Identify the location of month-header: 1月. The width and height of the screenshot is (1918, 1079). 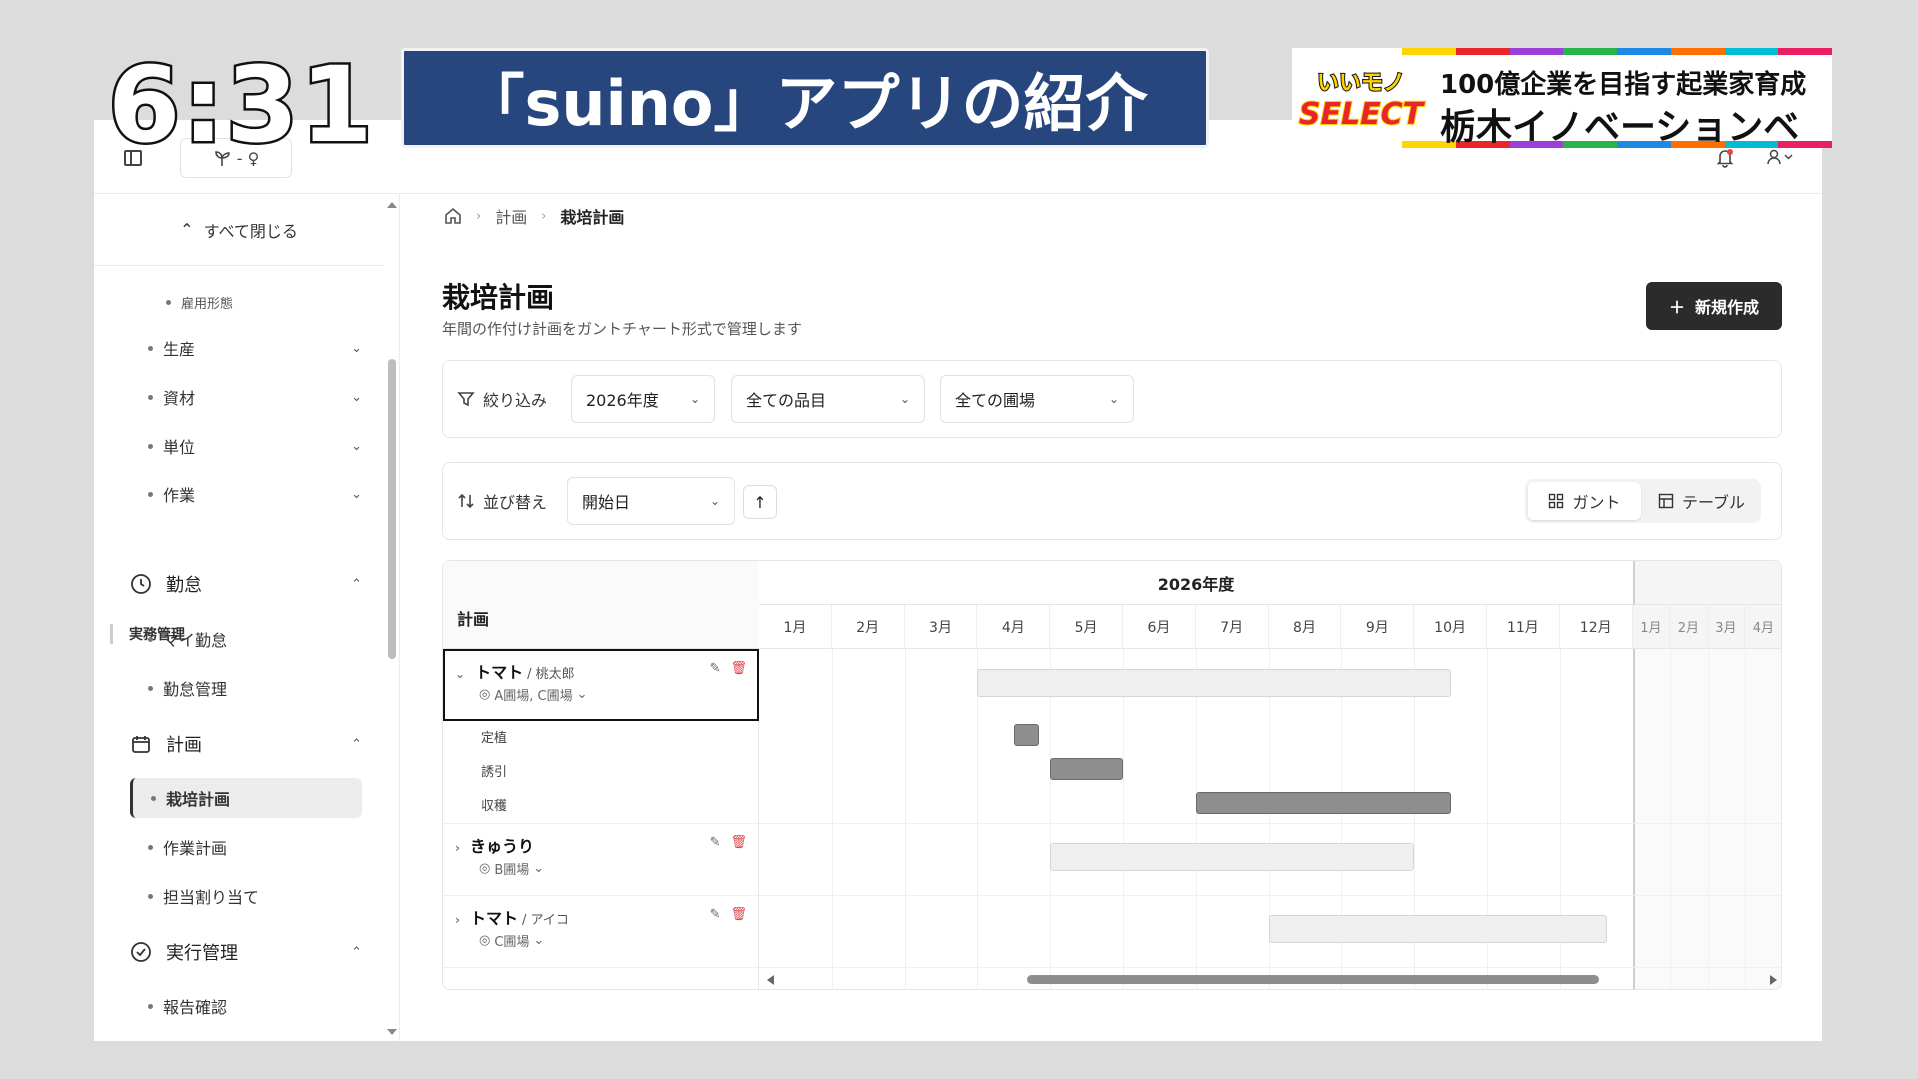
(795, 627).